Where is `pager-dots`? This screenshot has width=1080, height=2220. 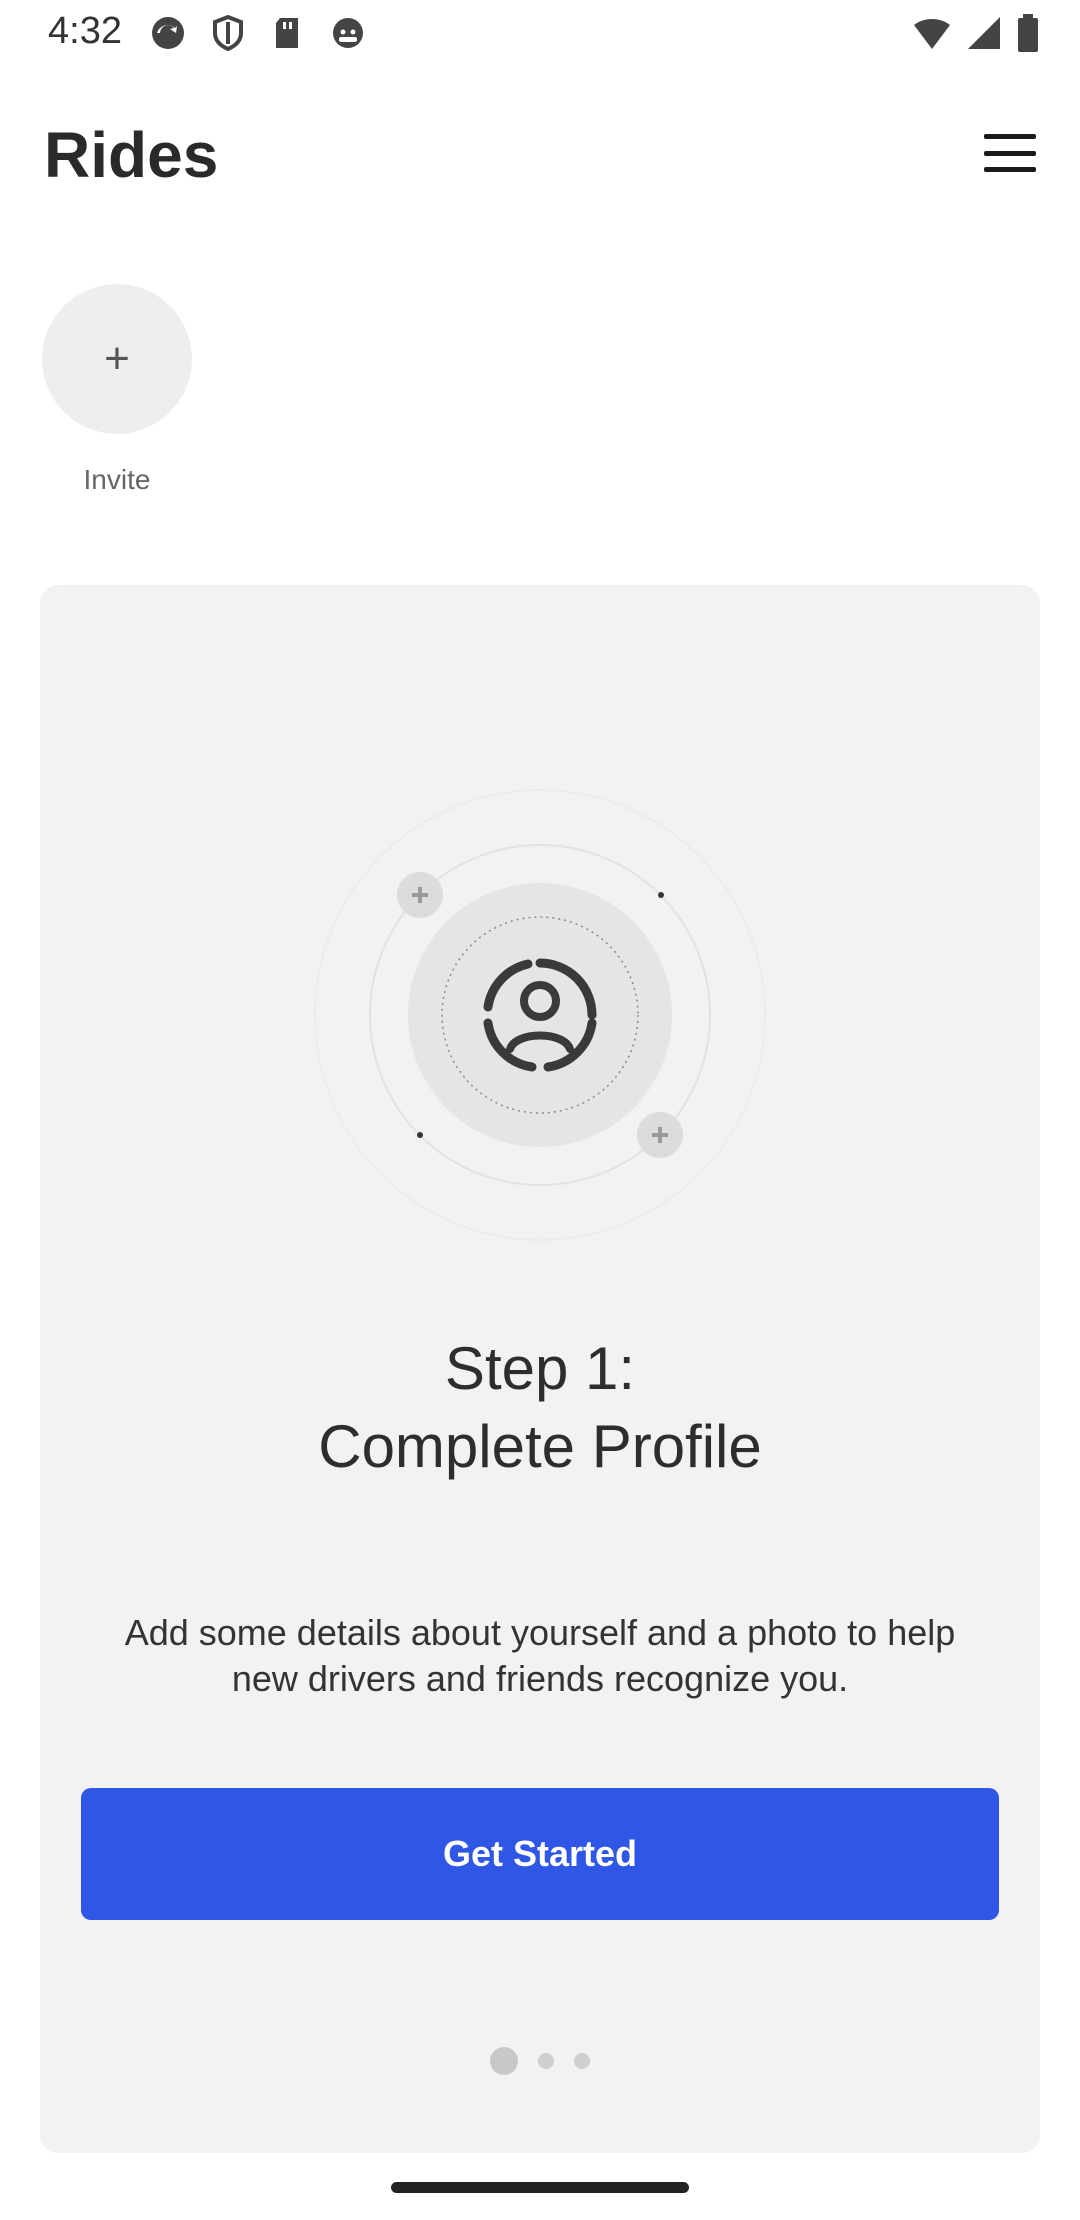
pager-dots is located at coordinates (540, 2061).